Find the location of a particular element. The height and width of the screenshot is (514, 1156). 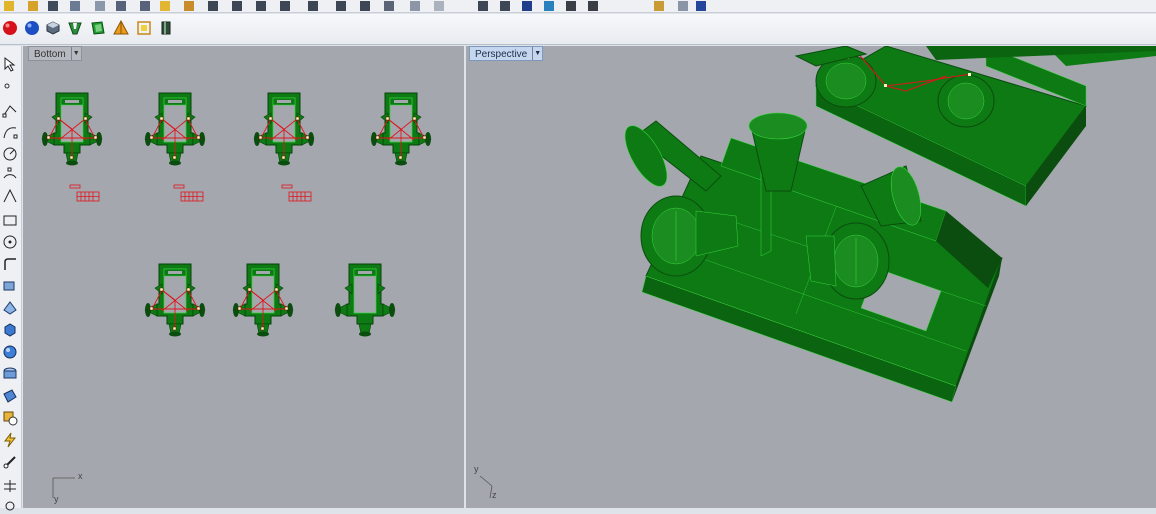

left-tool-palette is located at coordinates (11, 278).